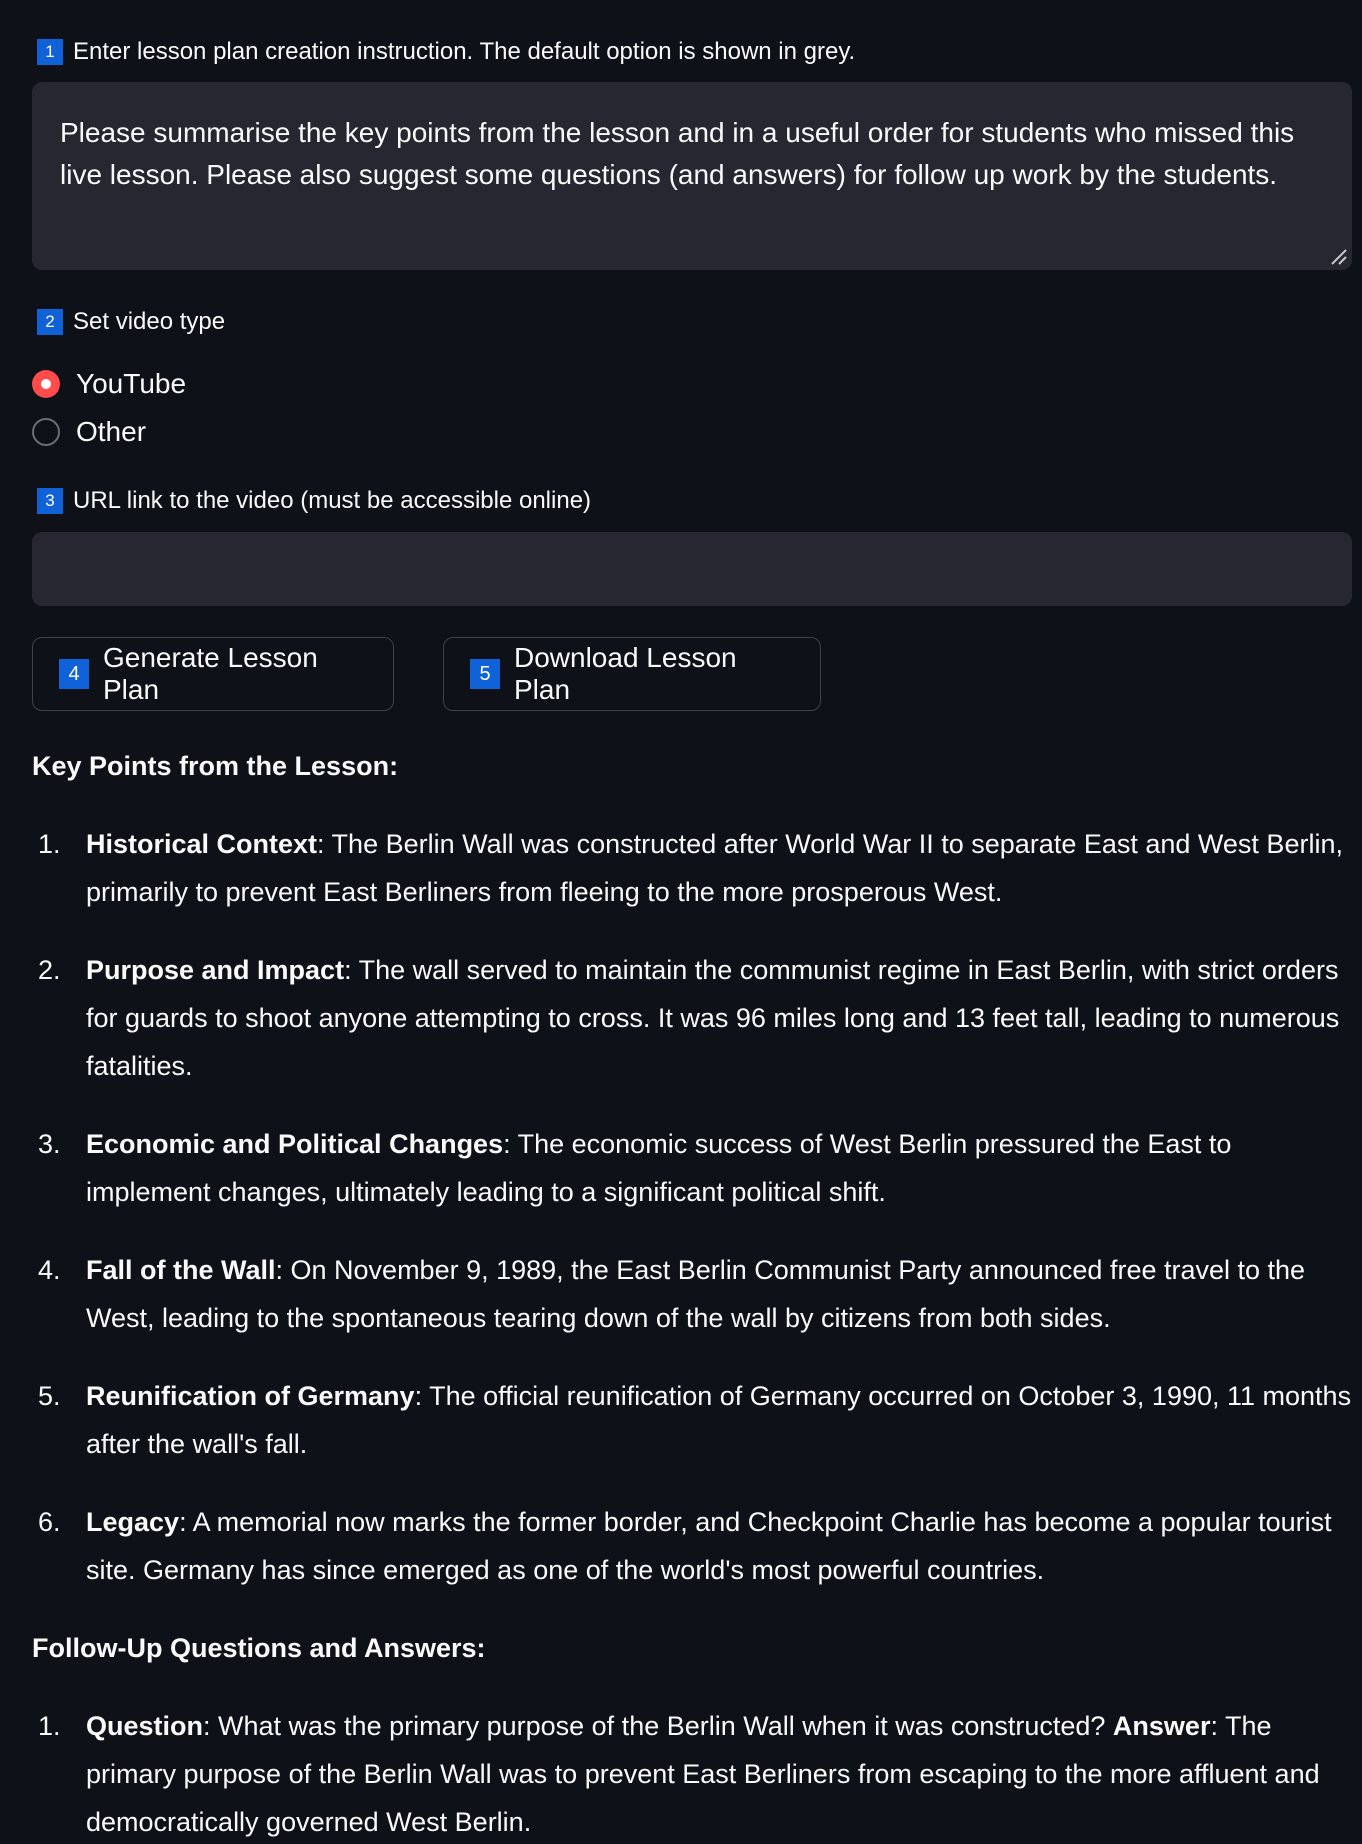 Image resolution: width=1362 pixels, height=1844 pixels. I want to click on list-item-number: 5., so click(49, 1396).